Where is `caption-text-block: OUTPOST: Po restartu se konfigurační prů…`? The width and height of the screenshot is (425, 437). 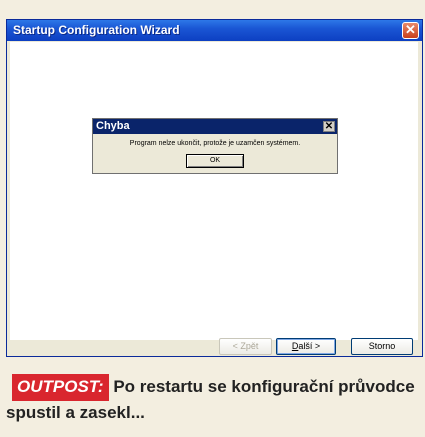 caption-text-block: OUTPOST: Po restartu se konfigurační prů… is located at coordinates (212, 399).